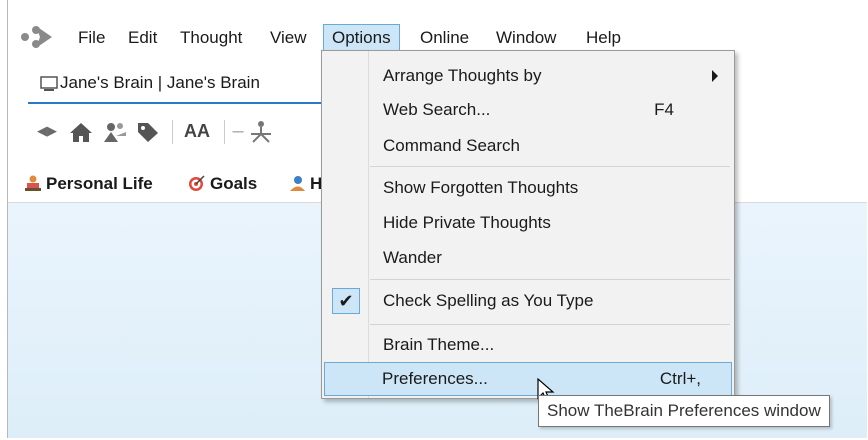 This screenshot has width=868, height=440. What do you see at coordinates (142, 38) in the screenshot?
I see `menu-edit: Edit` at bounding box center [142, 38].